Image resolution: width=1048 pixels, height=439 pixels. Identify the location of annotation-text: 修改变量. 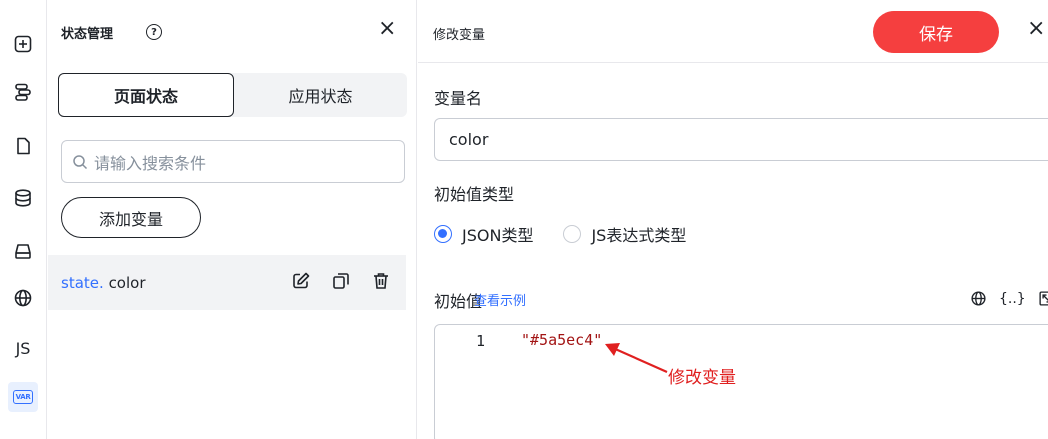
(702, 378).